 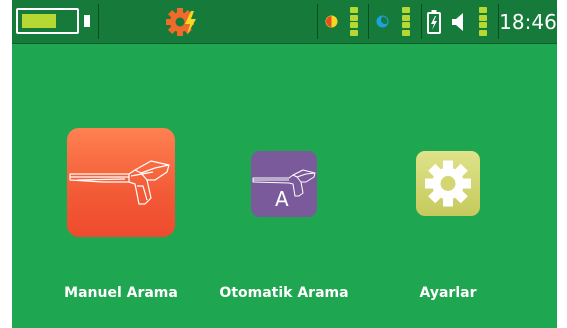 What do you see at coordinates (354, 21) in the screenshot?
I see `contrast-level-bar` at bounding box center [354, 21].